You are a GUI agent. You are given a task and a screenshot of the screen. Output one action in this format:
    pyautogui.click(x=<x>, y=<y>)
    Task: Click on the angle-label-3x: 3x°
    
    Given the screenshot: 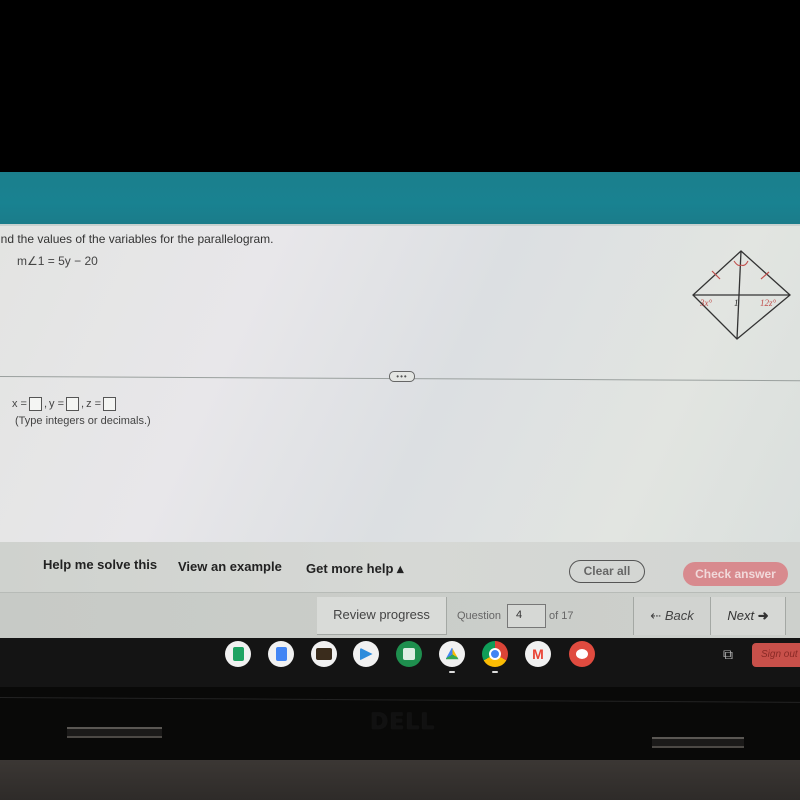 What is the action you would take?
    pyautogui.click(x=705, y=303)
    